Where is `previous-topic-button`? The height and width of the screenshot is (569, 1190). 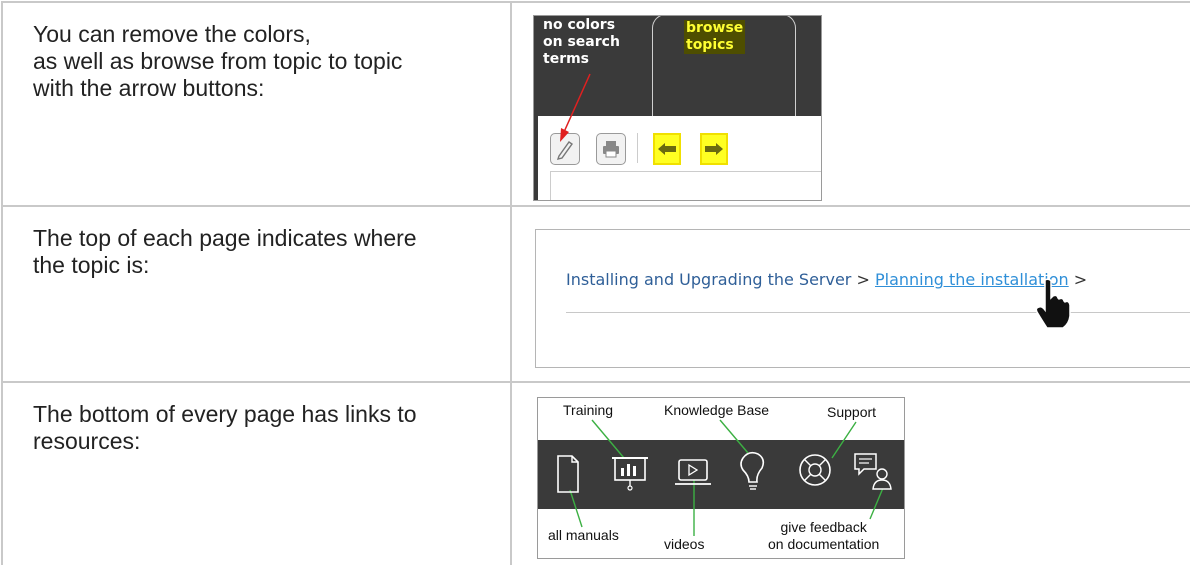 previous-topic-button is located at coordinates (667, 149).